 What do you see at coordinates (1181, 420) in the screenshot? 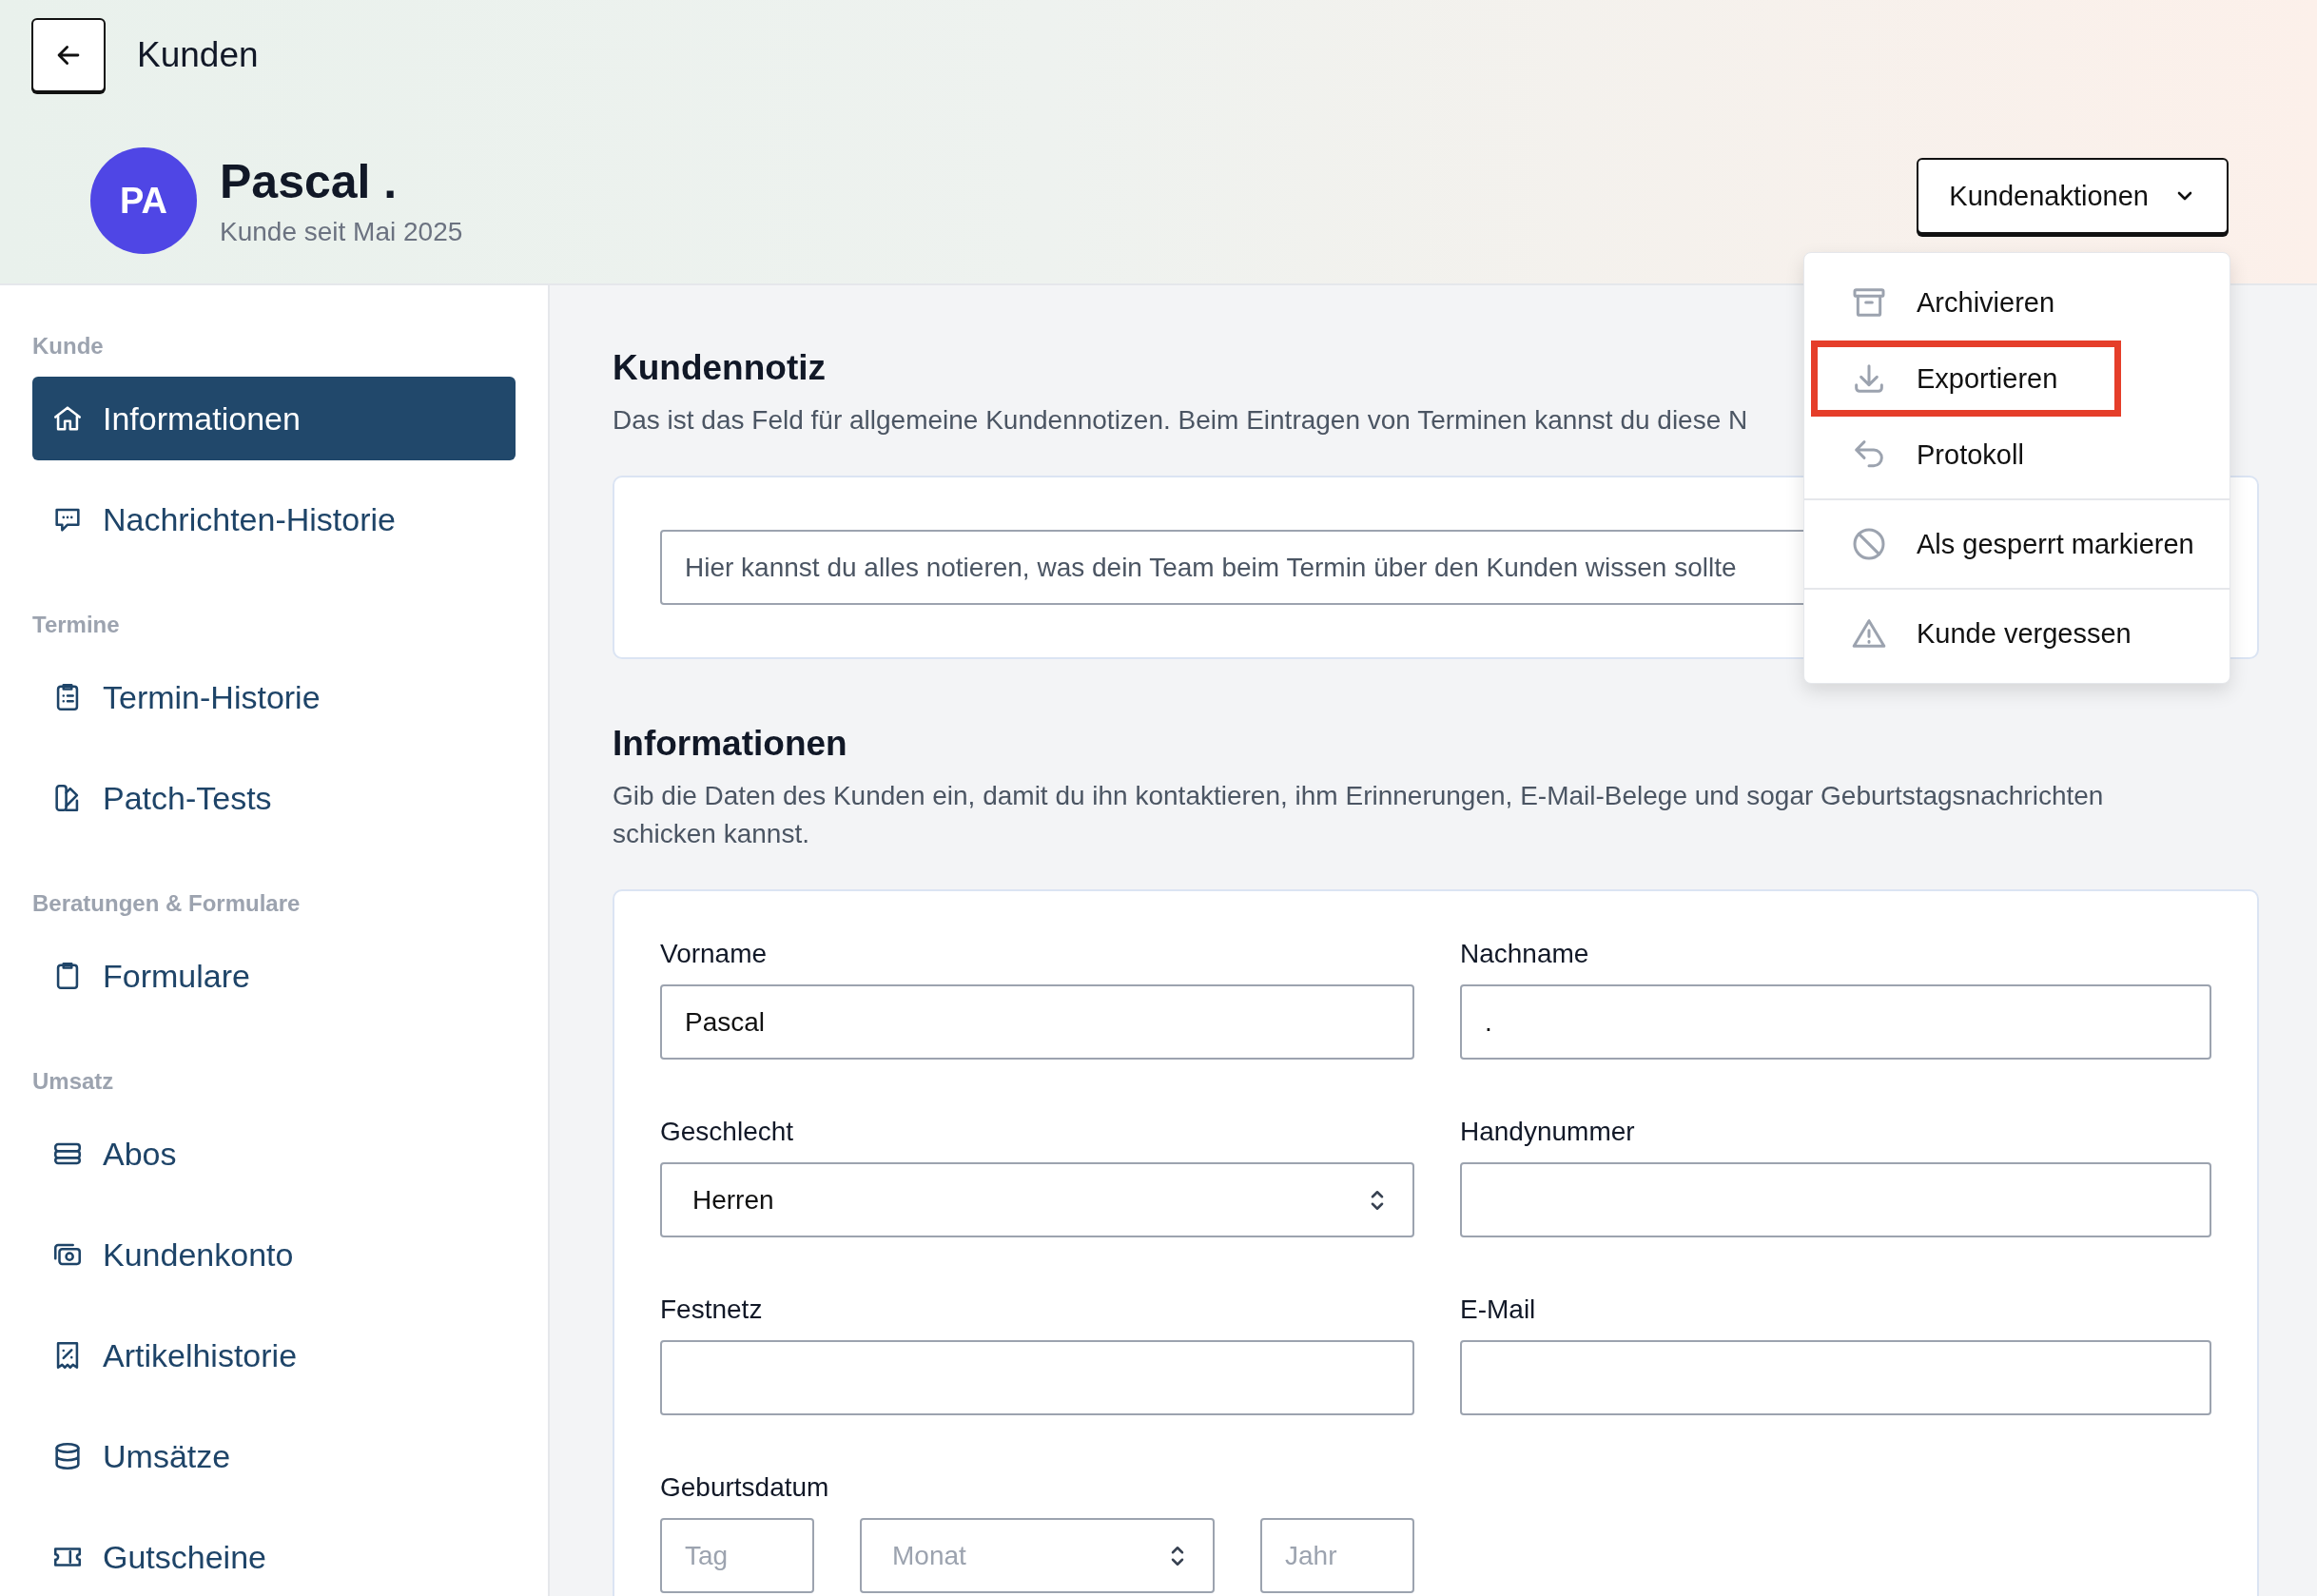
I see `section-description: Das ist das Feld für allgemeine Kundennotizen. Beim Eintragen von Terminen kannst du diese N` at bounding box center [1181, 420].